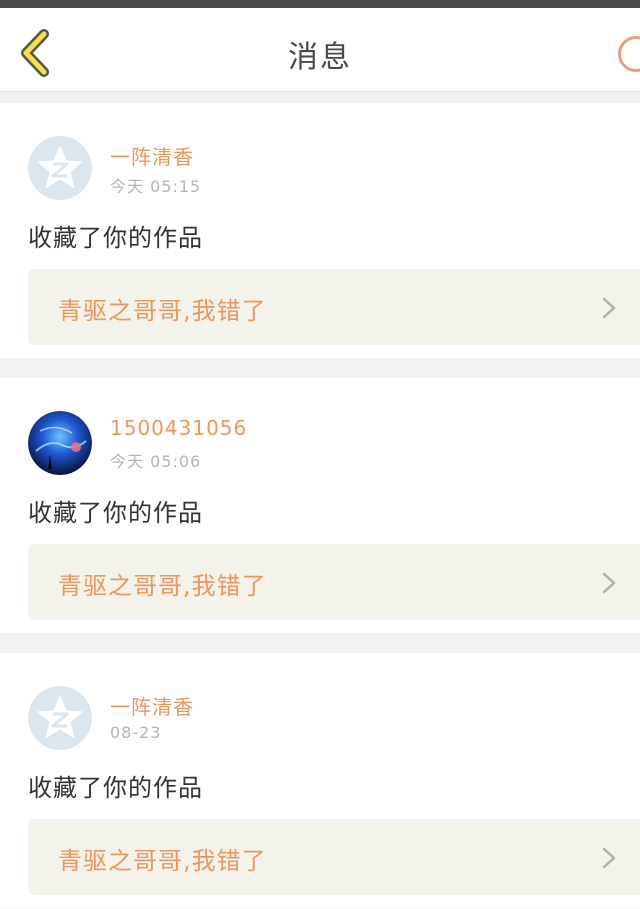 This screenshot has width=640, height=909. What do you see at coordinates (156, 186) in the screenshot?
I see `timestamp: 今天 05:15` at bounding box center [156, 186].